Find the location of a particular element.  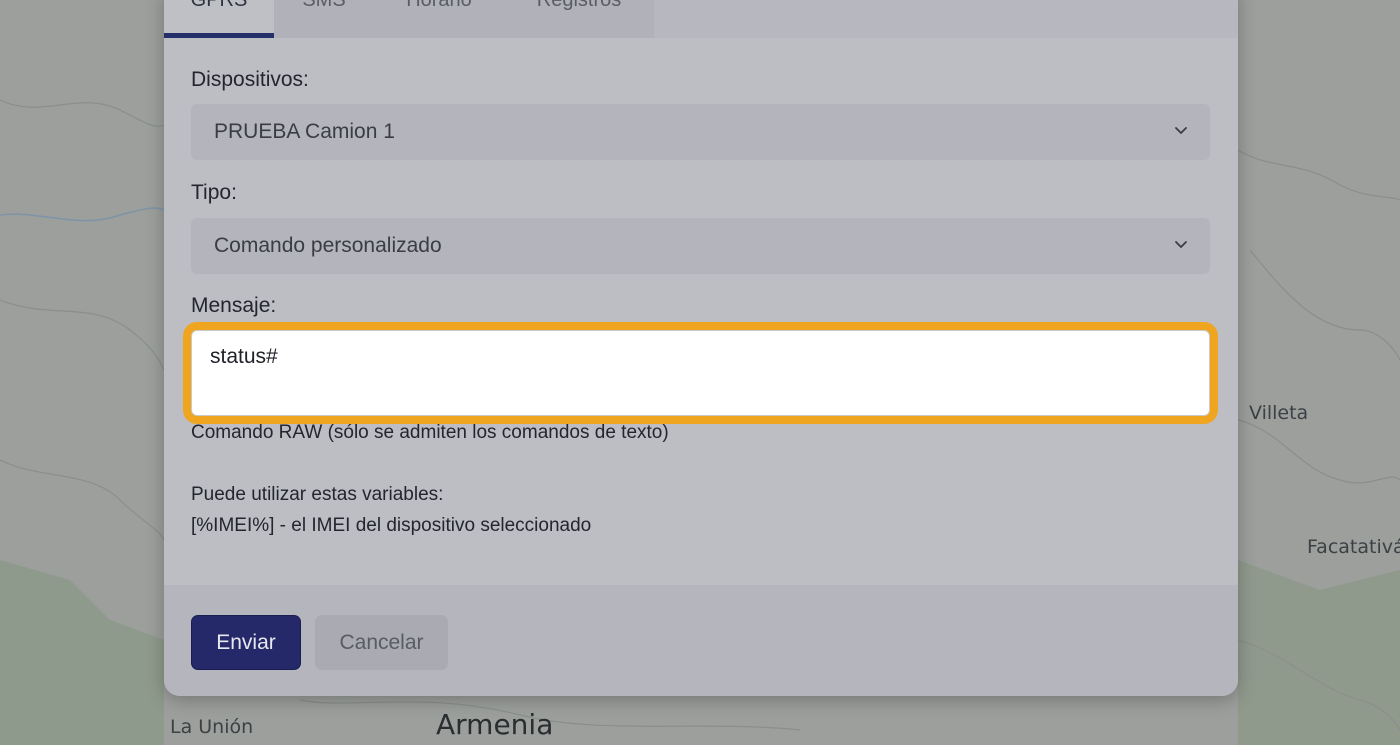

map-label-armenia: Armenia is located at coordinates (495, 724).